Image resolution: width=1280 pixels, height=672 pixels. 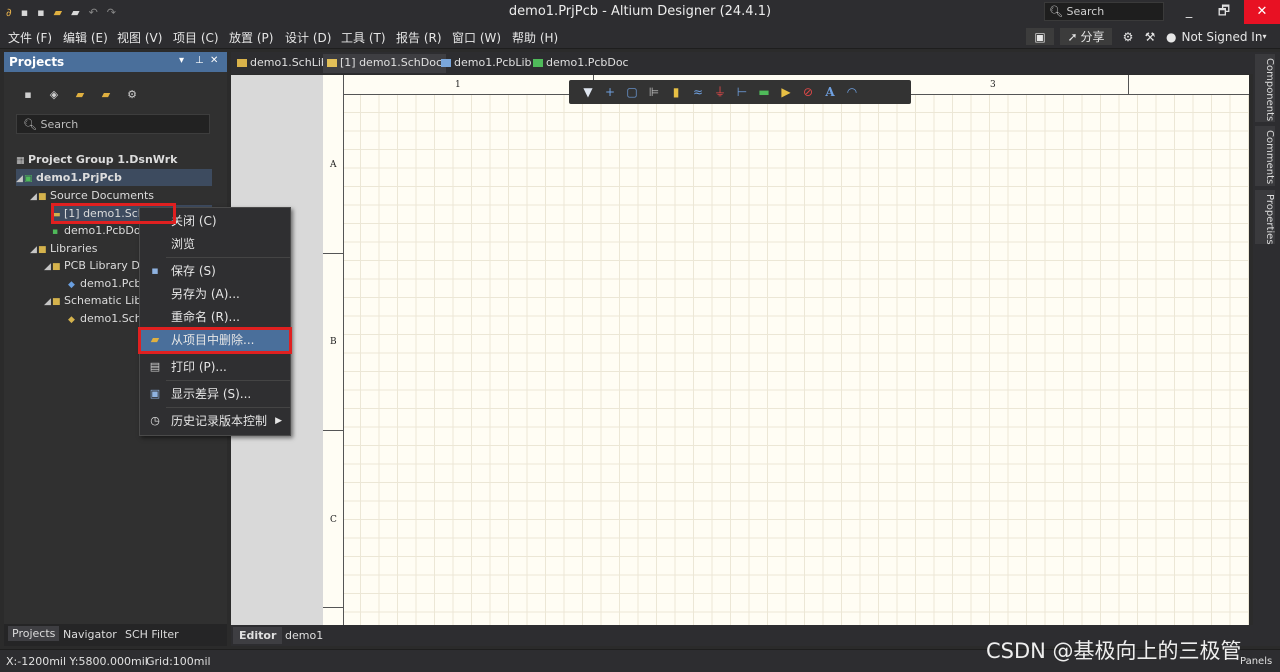 What do you see at coordinates (1189, 12) in the screenshot?
I see `minimize-button: _` at bounding box center [1189, 12].